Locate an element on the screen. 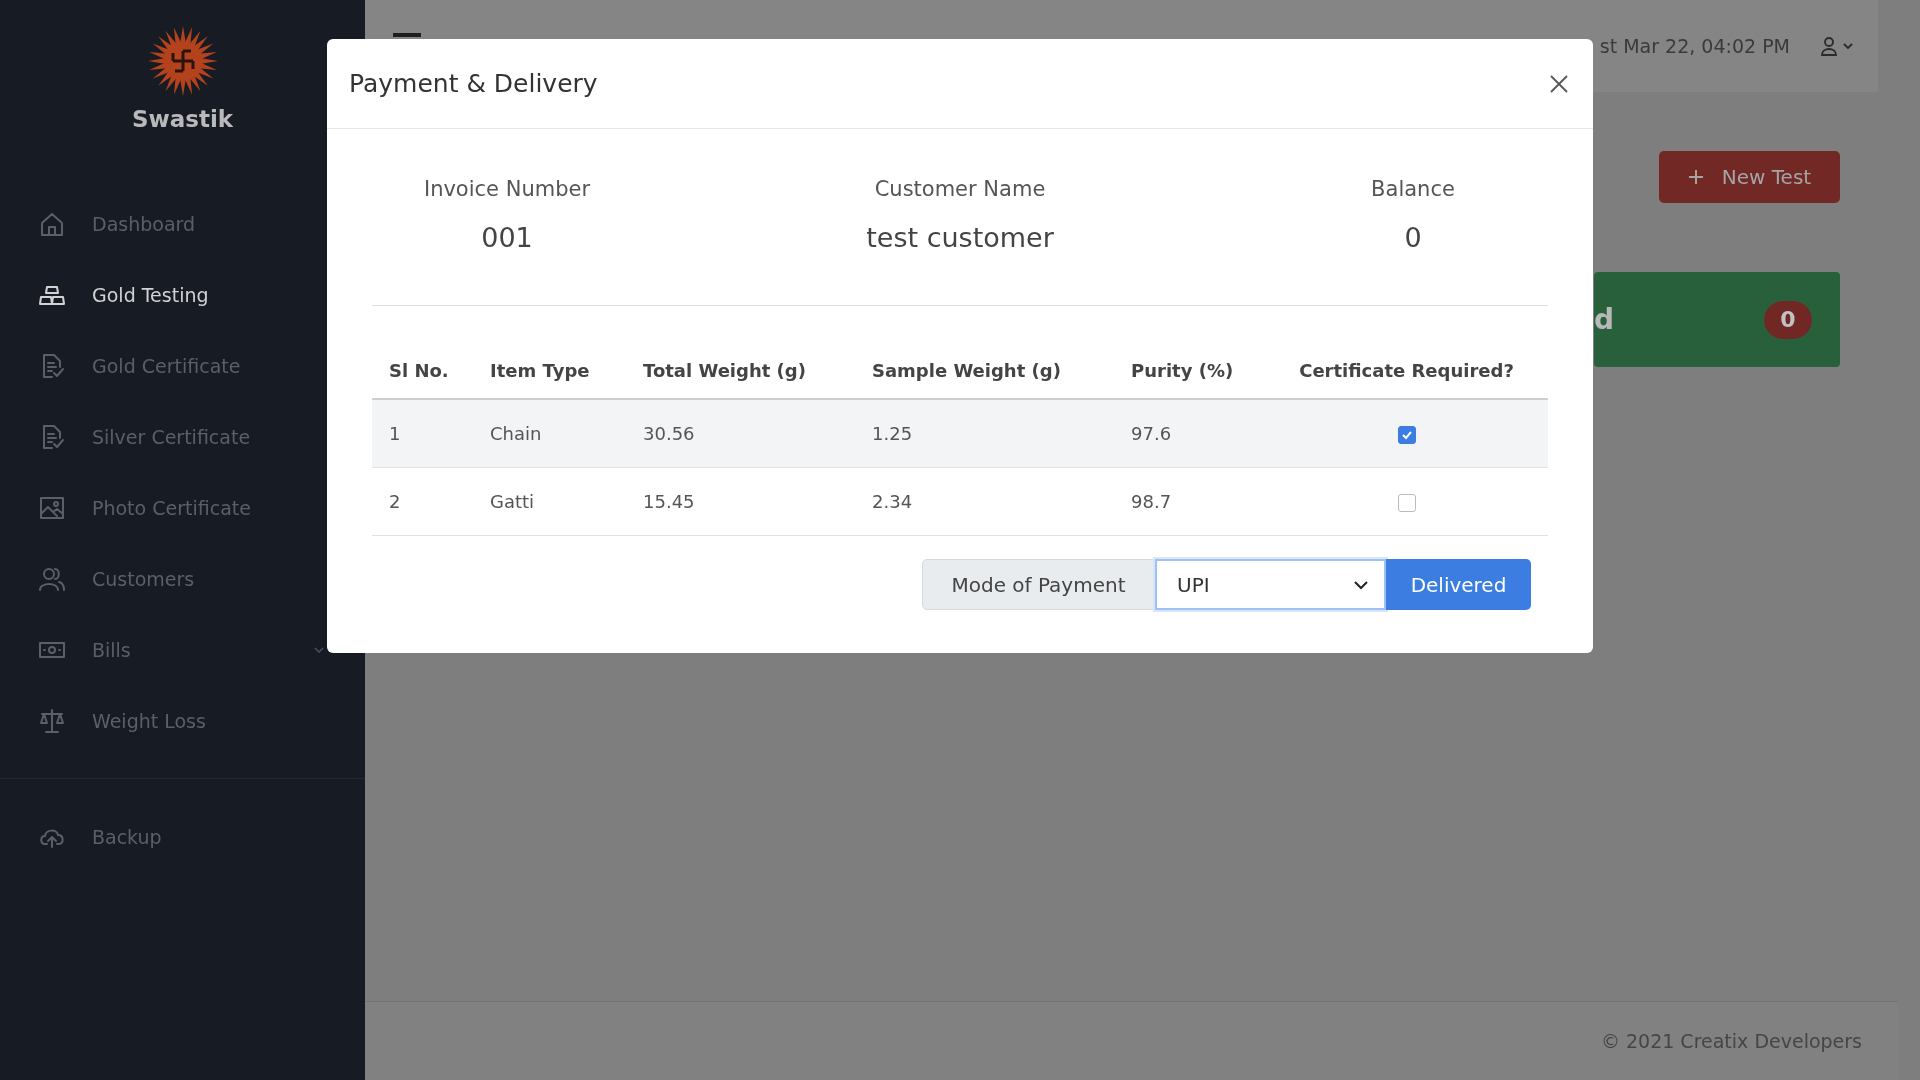 The height and width of the screenshot is (1080, 1920). chevron-down-icon is located at coordinates (1361, 584).